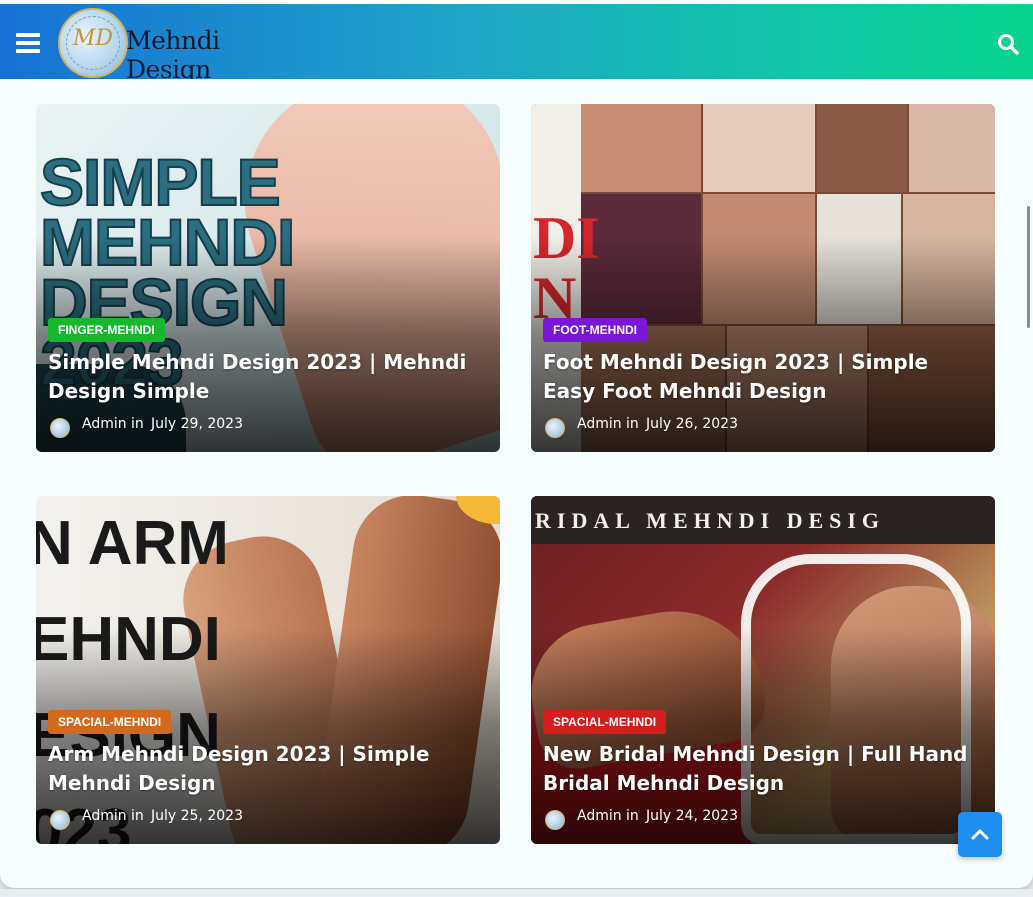 This screenshot has width=1033, height=897. Describe the element at coordinates (197, 816) in the screenshot. I see `post-date: July 25, 2023` at that location.